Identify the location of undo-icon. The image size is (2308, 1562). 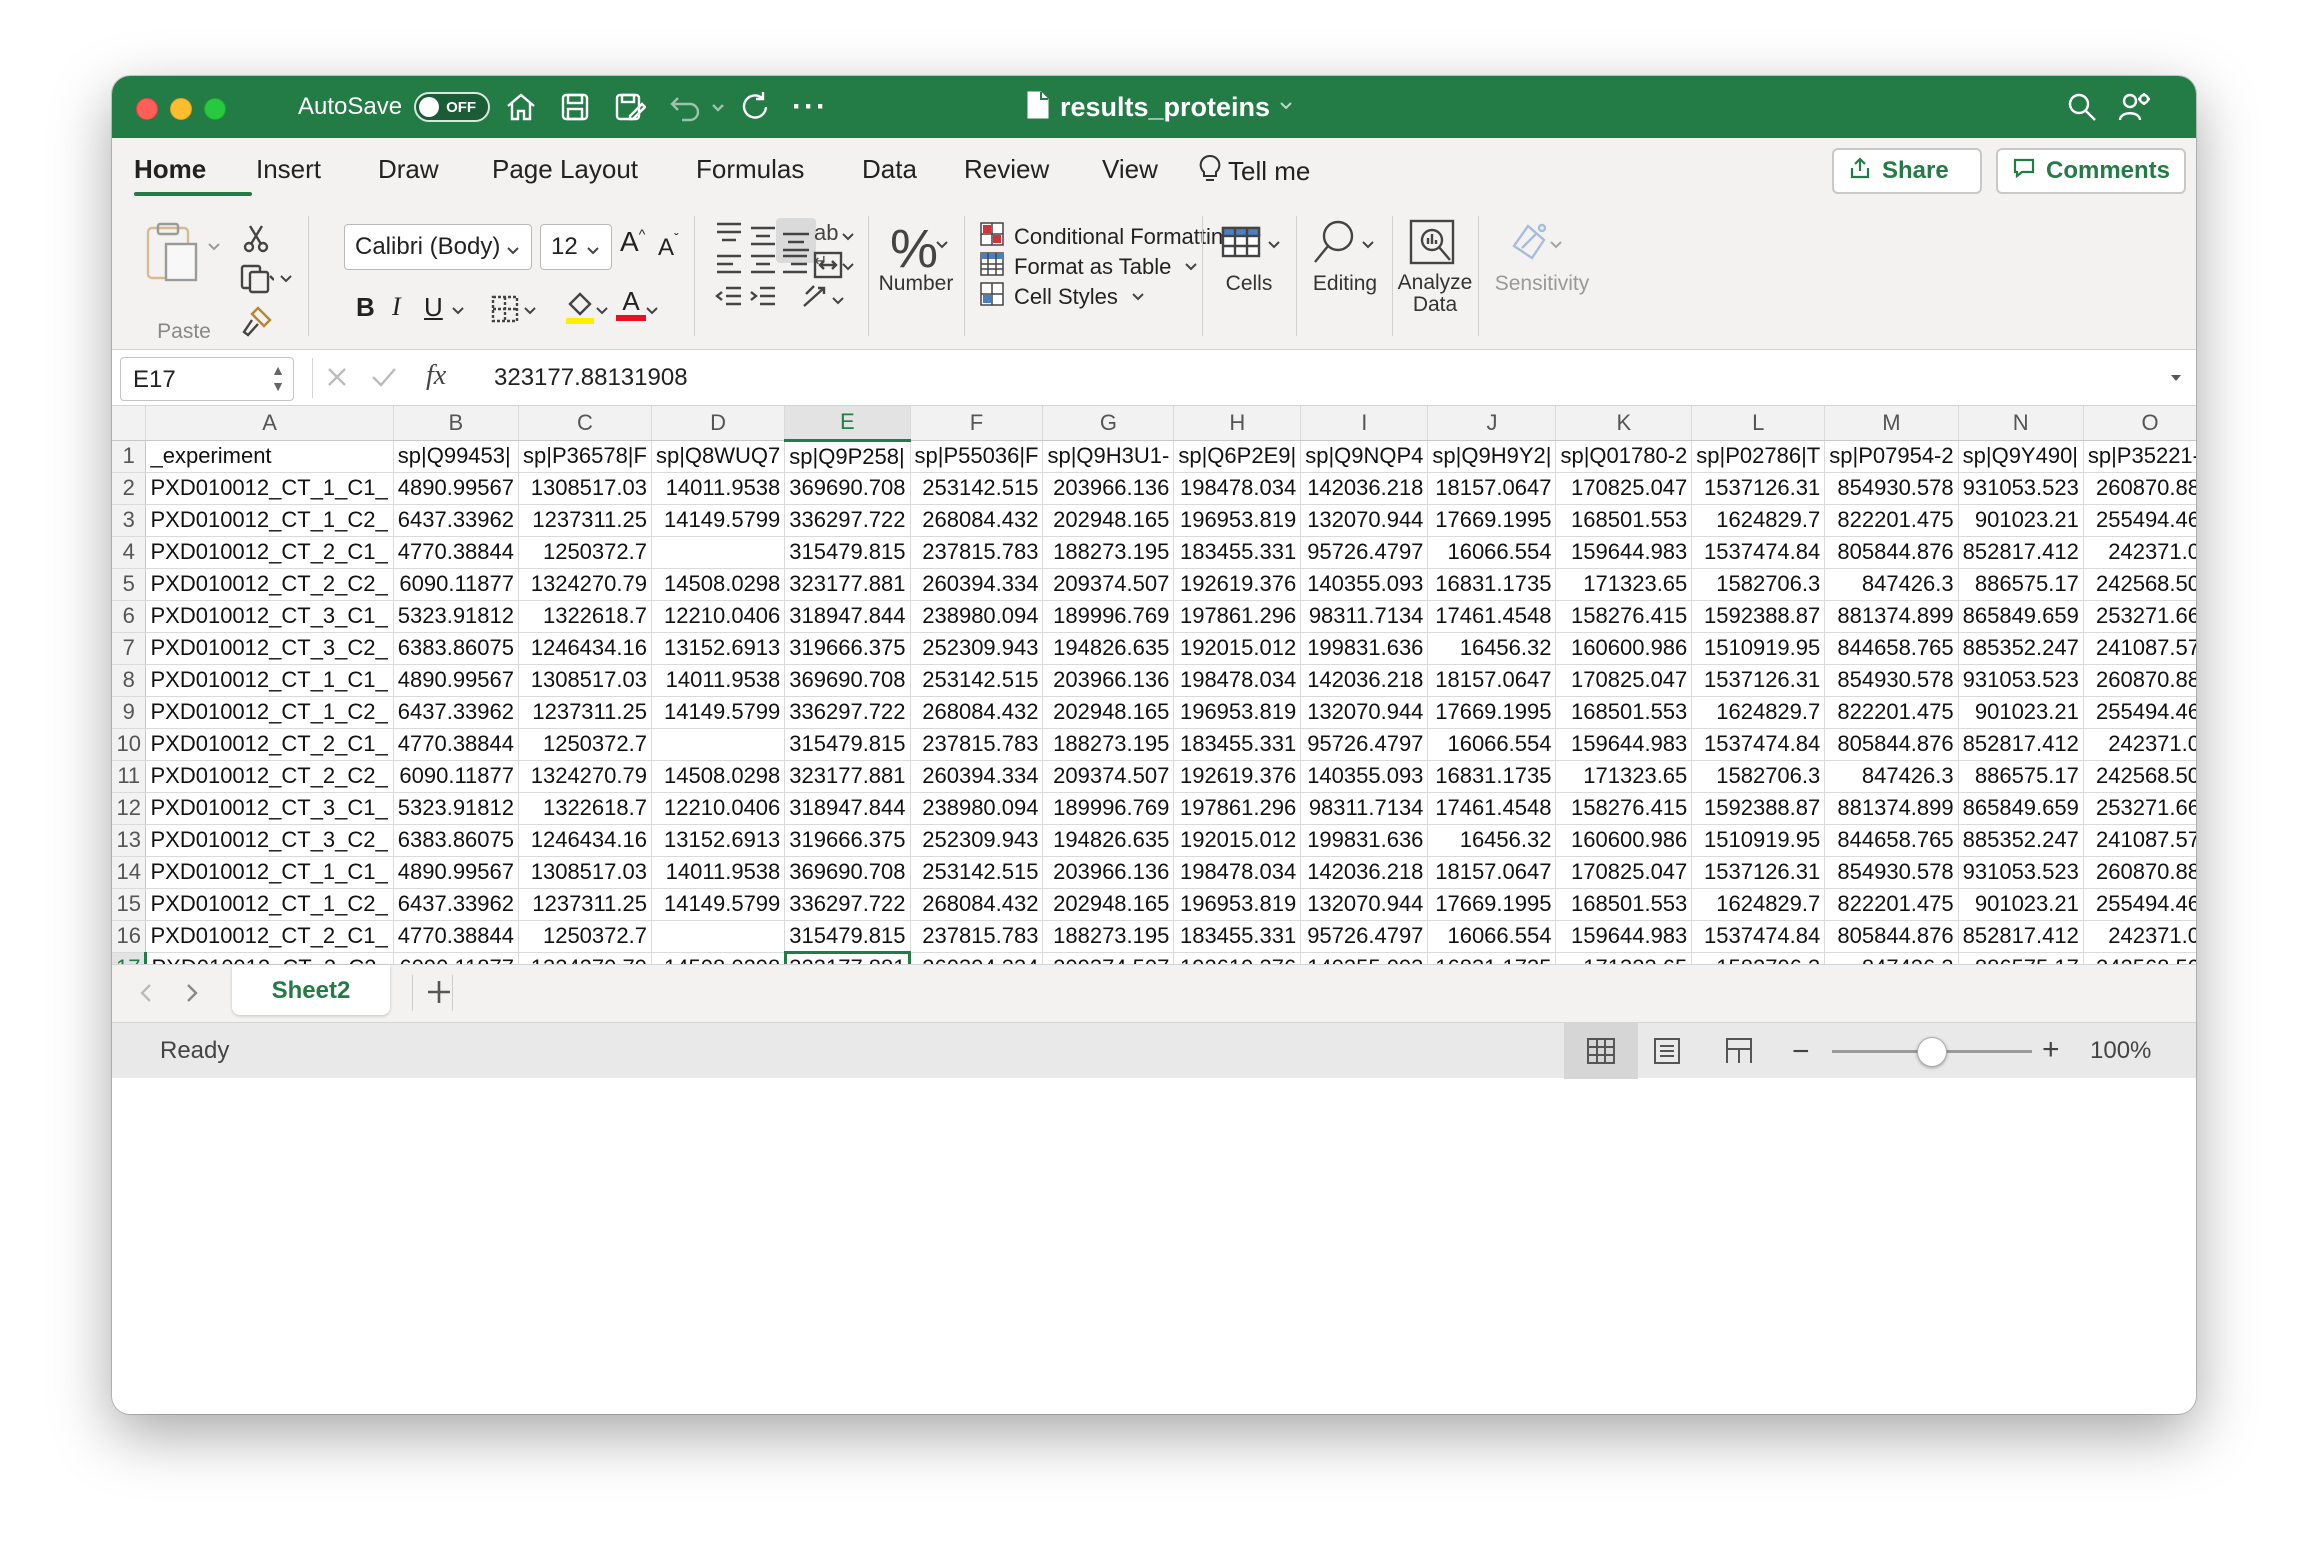
(685, 107).